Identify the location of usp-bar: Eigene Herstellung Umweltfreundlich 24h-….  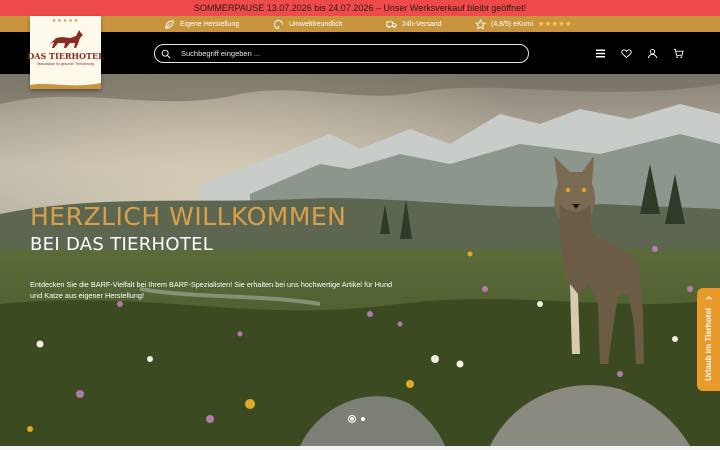
(360, 24).